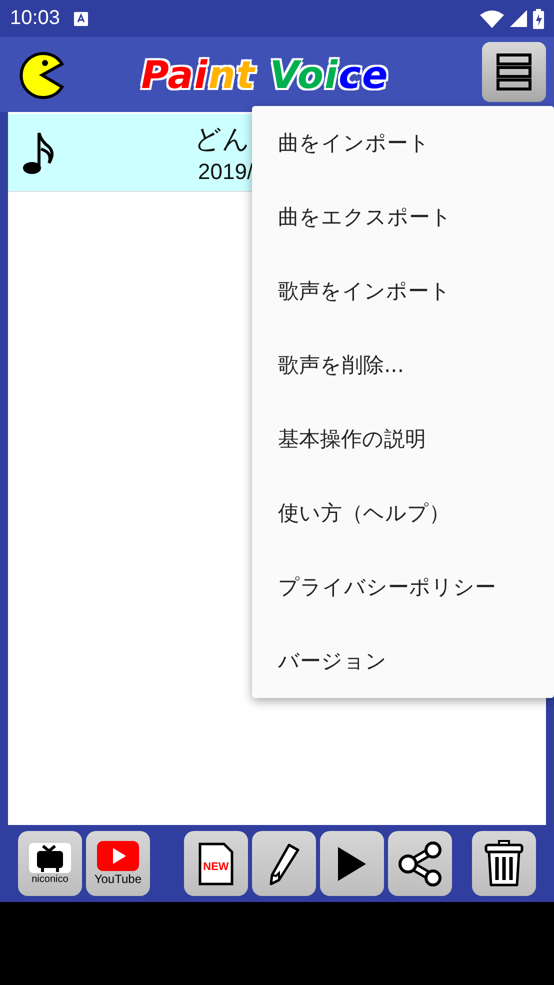  Describe the element at coordinates (403, 217) in the screenshot. I see `menu-item: 曲をエクスポート` at that location.